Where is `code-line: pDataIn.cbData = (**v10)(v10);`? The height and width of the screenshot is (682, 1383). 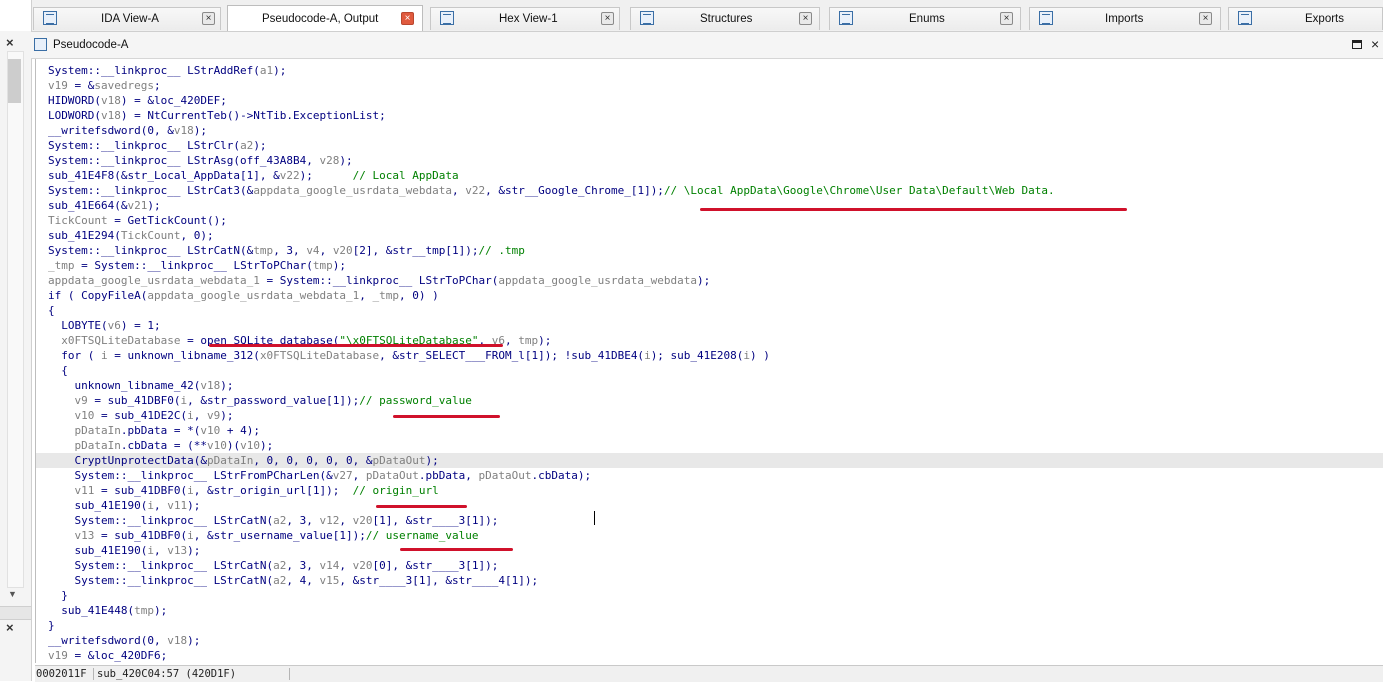 code-line: pDataIn.cbData = (**v10)(v10); is located at coordinates (709, 445).